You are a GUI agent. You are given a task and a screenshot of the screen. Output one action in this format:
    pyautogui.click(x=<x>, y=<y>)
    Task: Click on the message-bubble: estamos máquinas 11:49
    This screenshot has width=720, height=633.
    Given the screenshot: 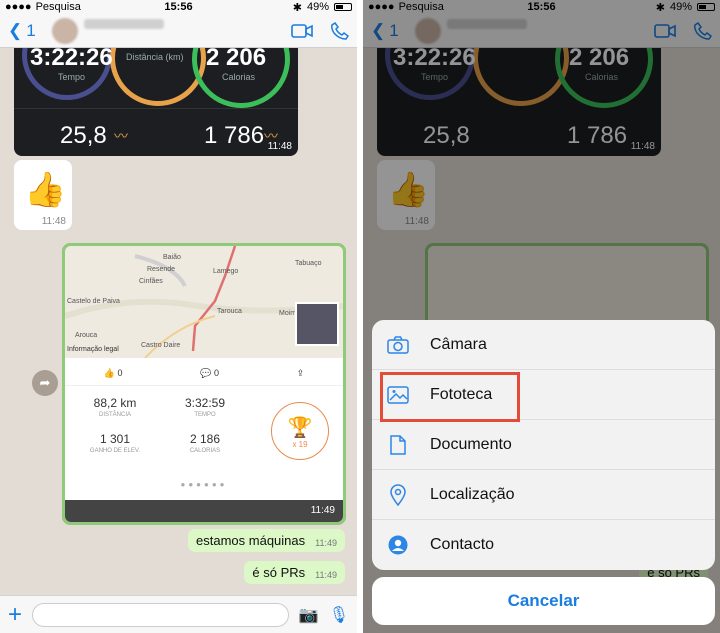 What is the action you would take?
    pyautogui.click(x=266, y=540)
    